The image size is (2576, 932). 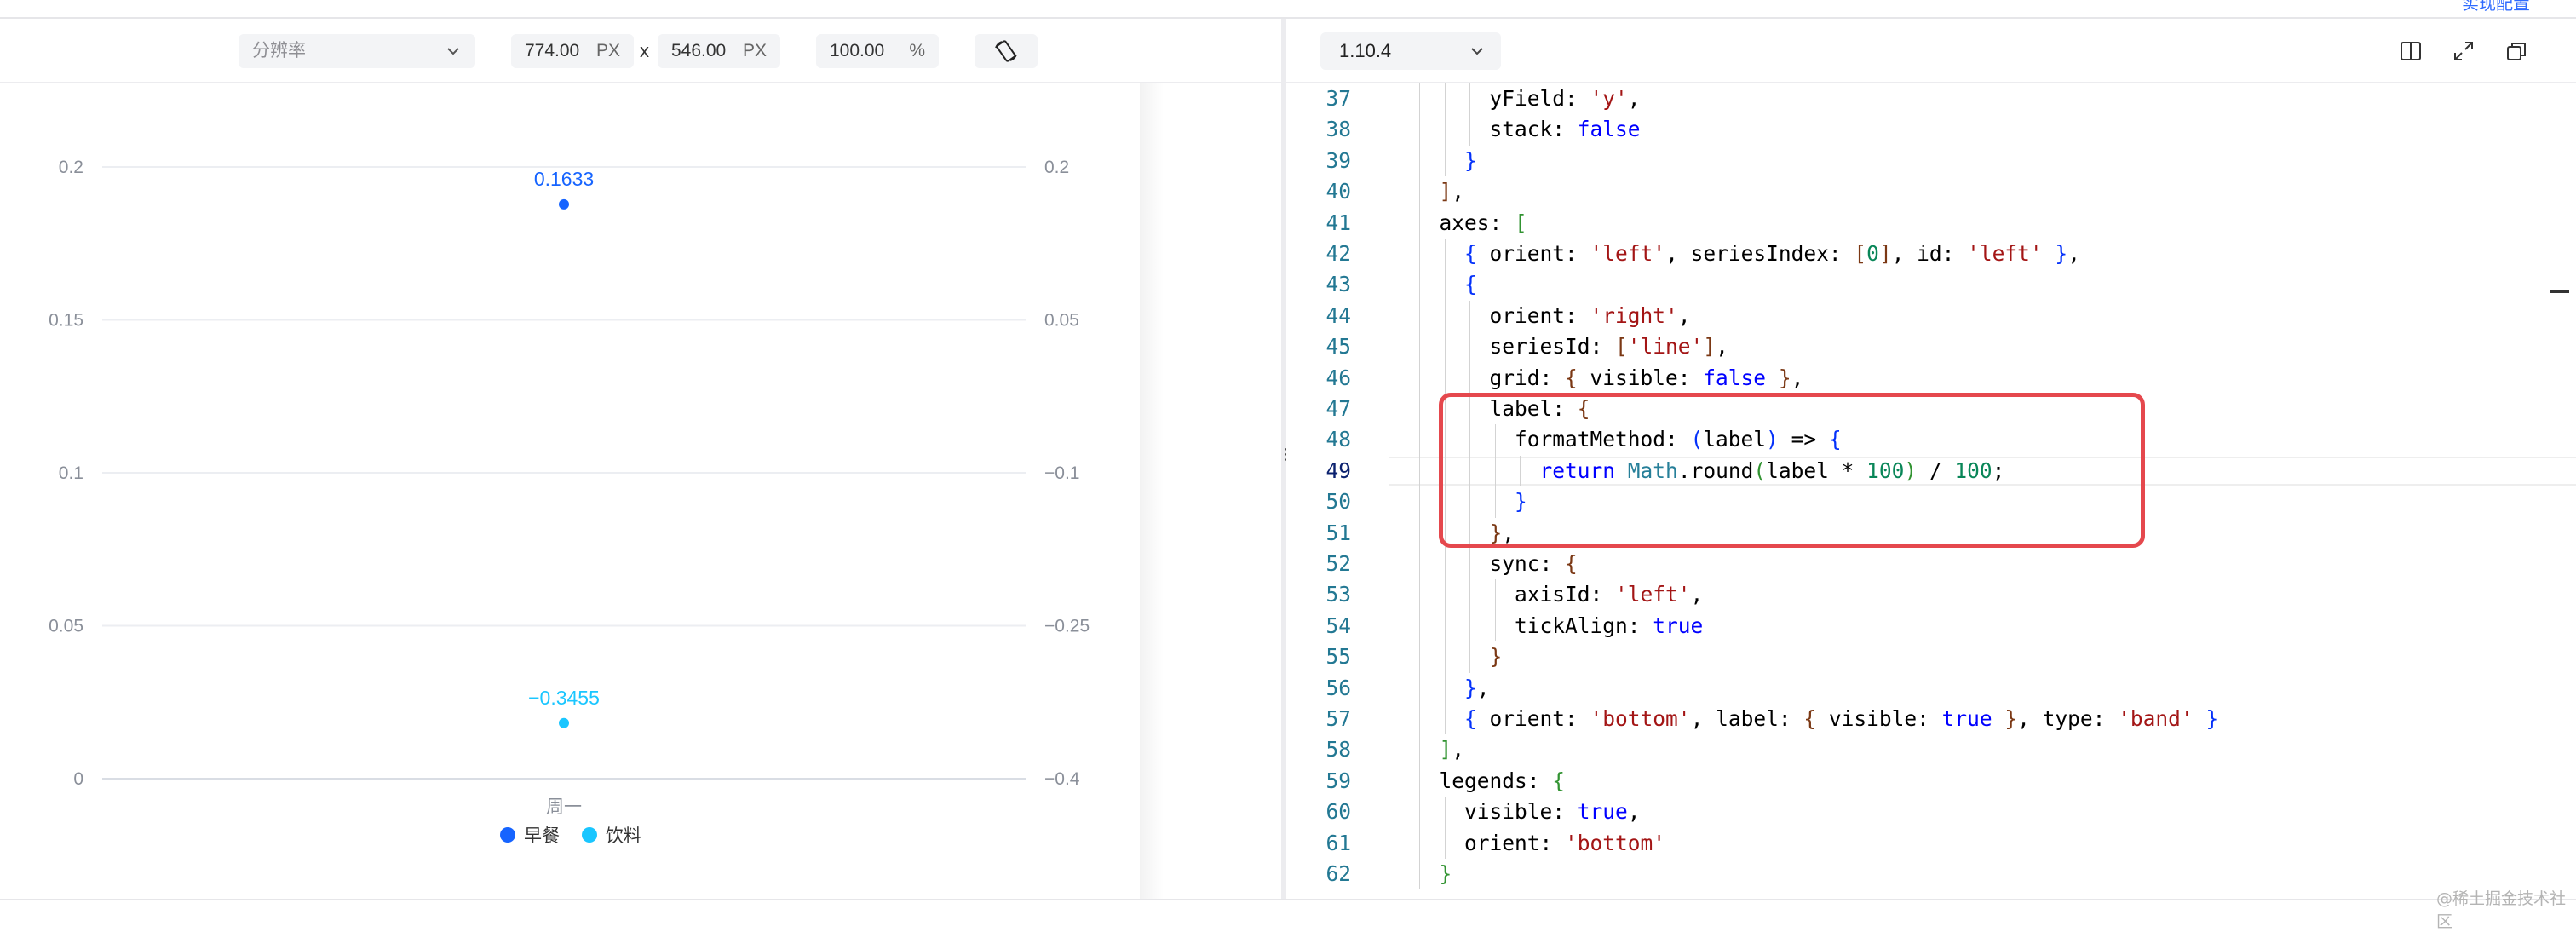 What do you see at coordinates (1931, 347) in the screenshot?
I see `code-line: 45 seriesId: ['line'],` at bounding box center [1931, 347].